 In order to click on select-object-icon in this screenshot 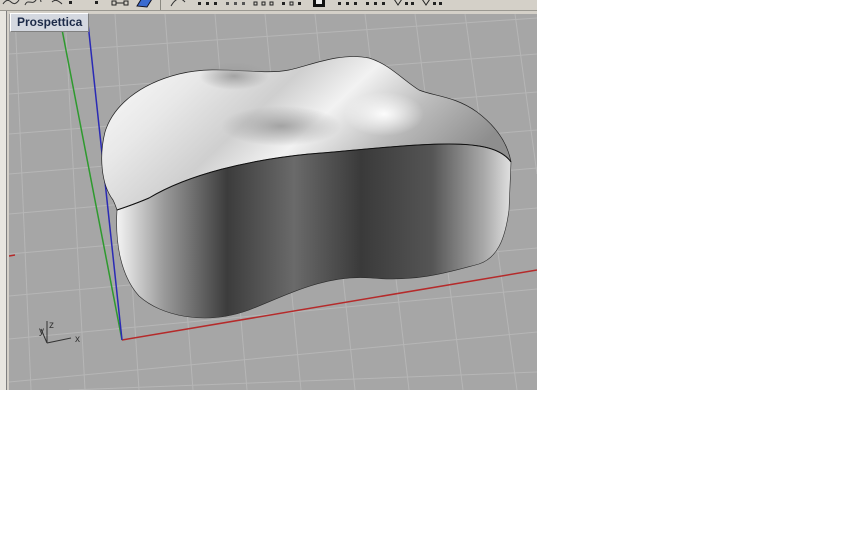, I will do `click(121, 4)`.